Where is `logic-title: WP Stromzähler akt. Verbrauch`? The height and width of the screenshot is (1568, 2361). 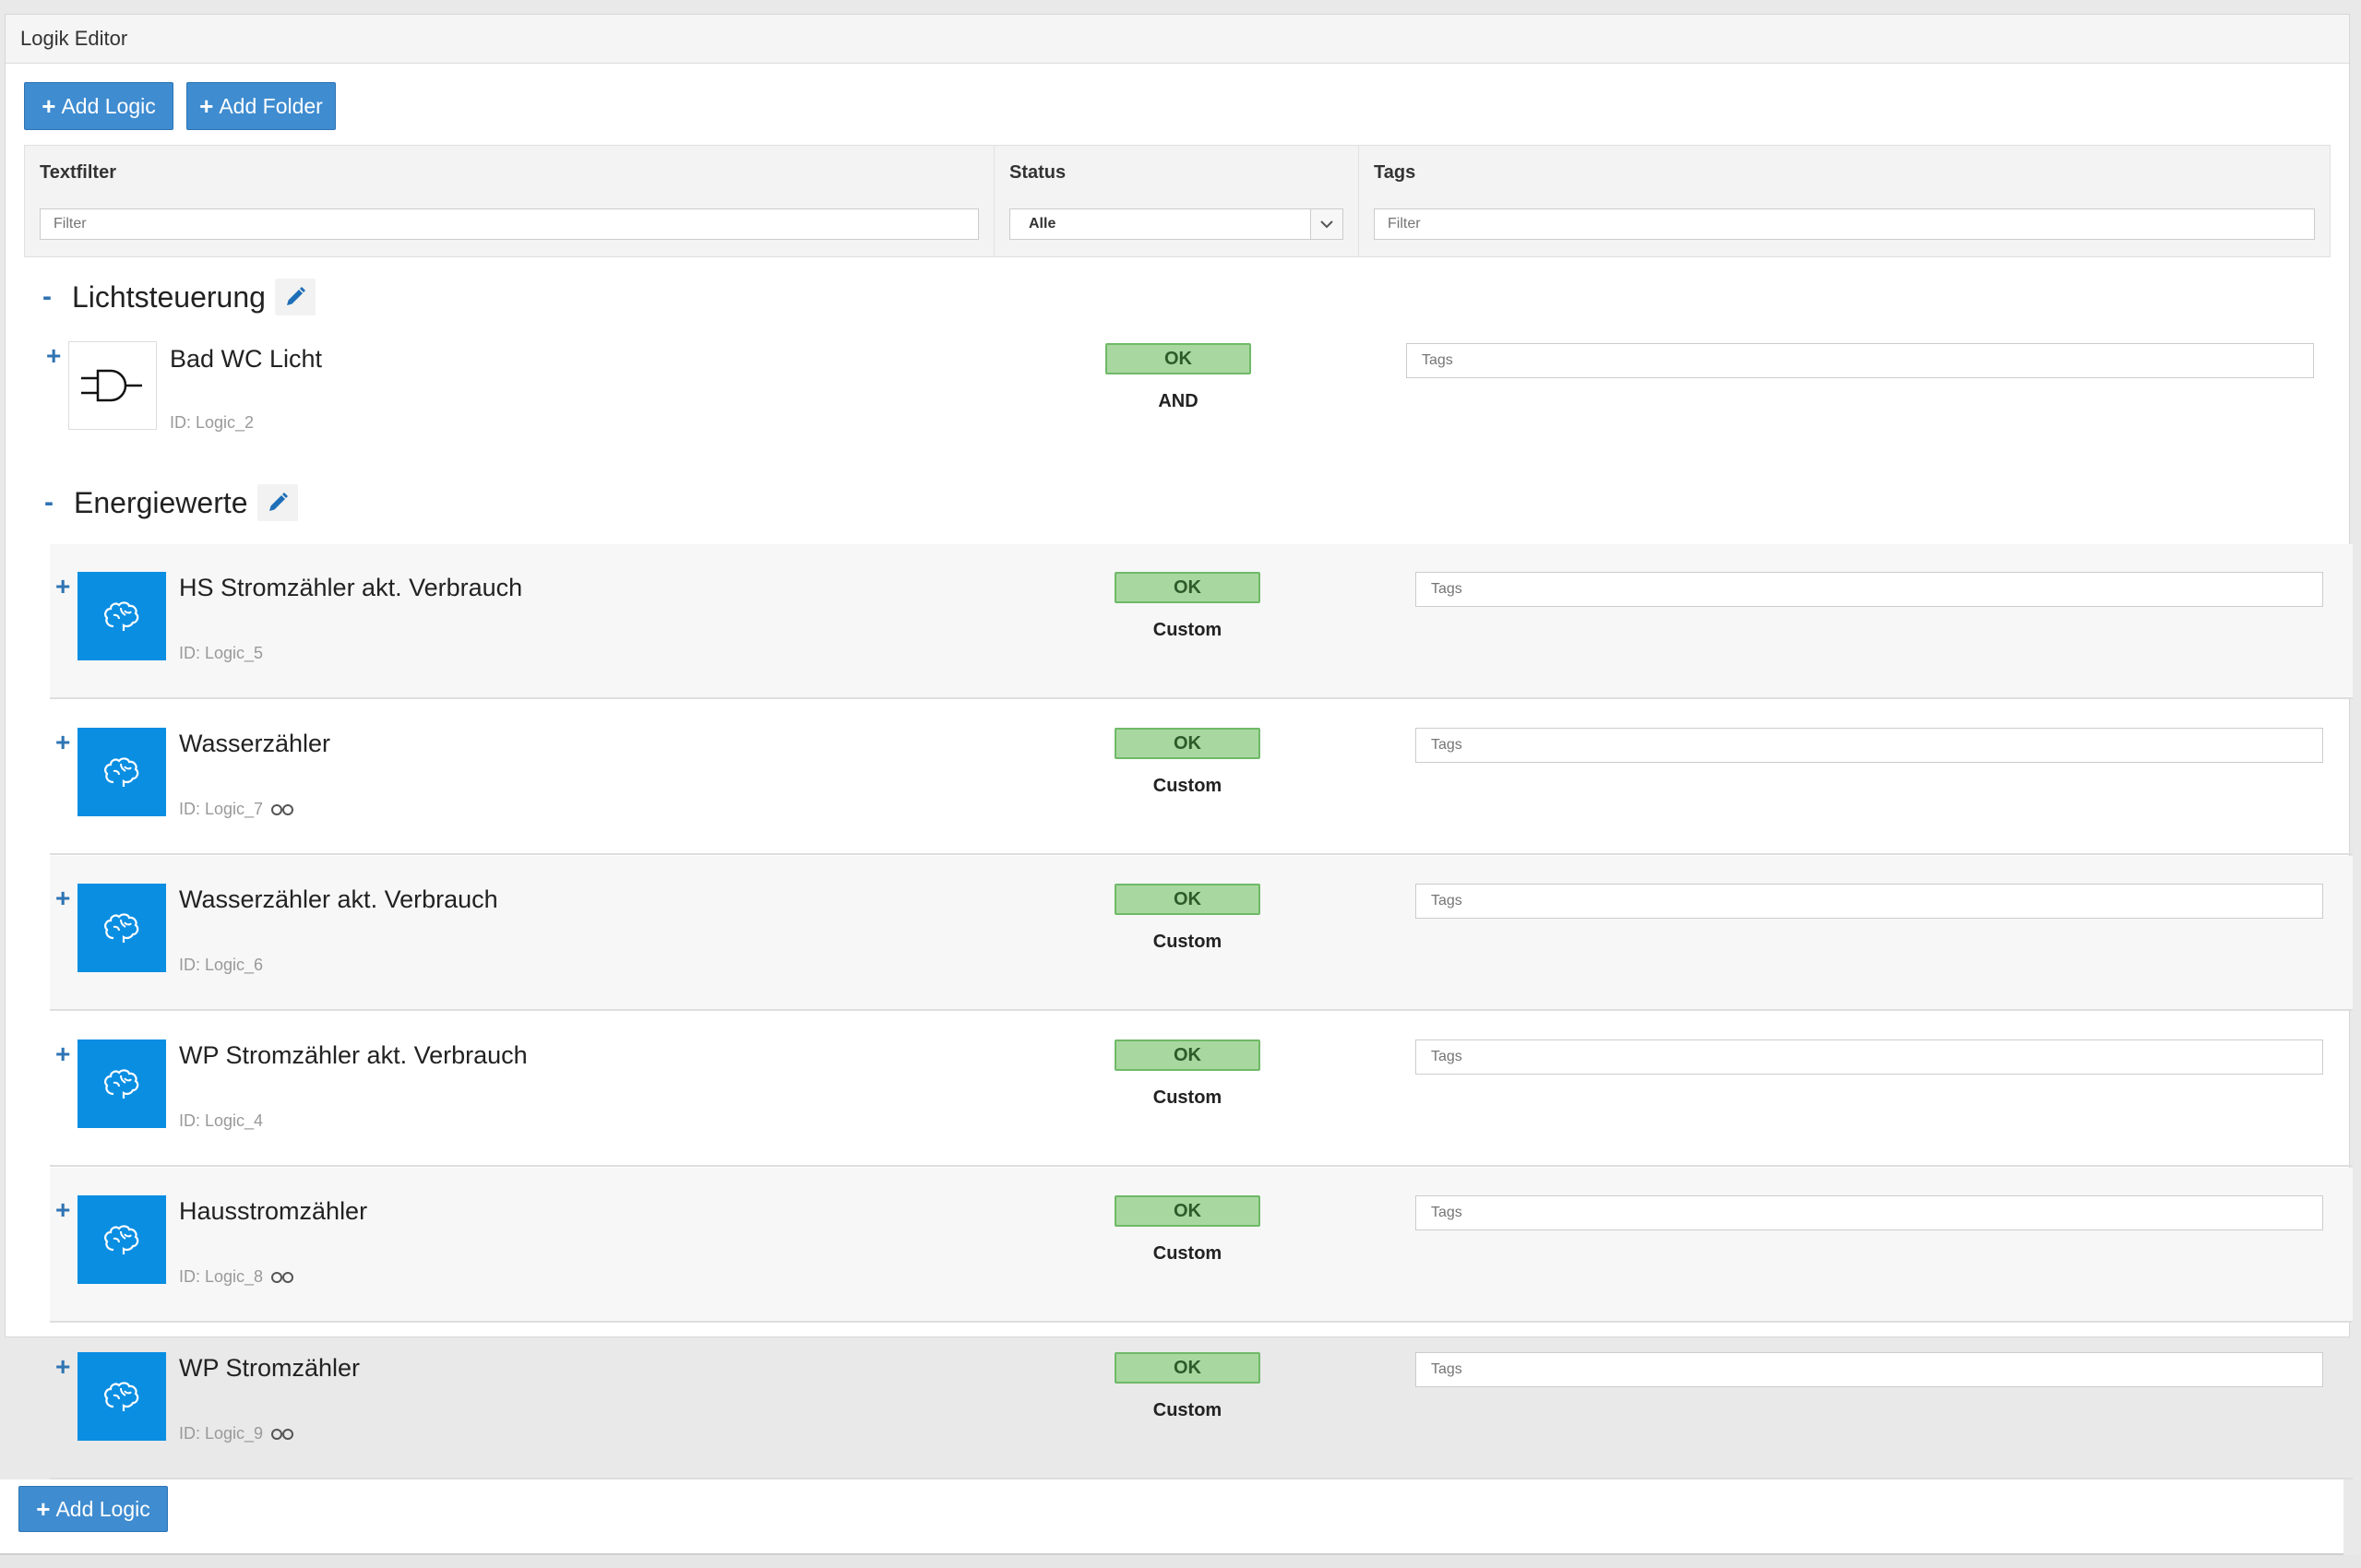 logic-title: WP Stromzähler akt. Verbrauch is located at coordinates (354, 1055).